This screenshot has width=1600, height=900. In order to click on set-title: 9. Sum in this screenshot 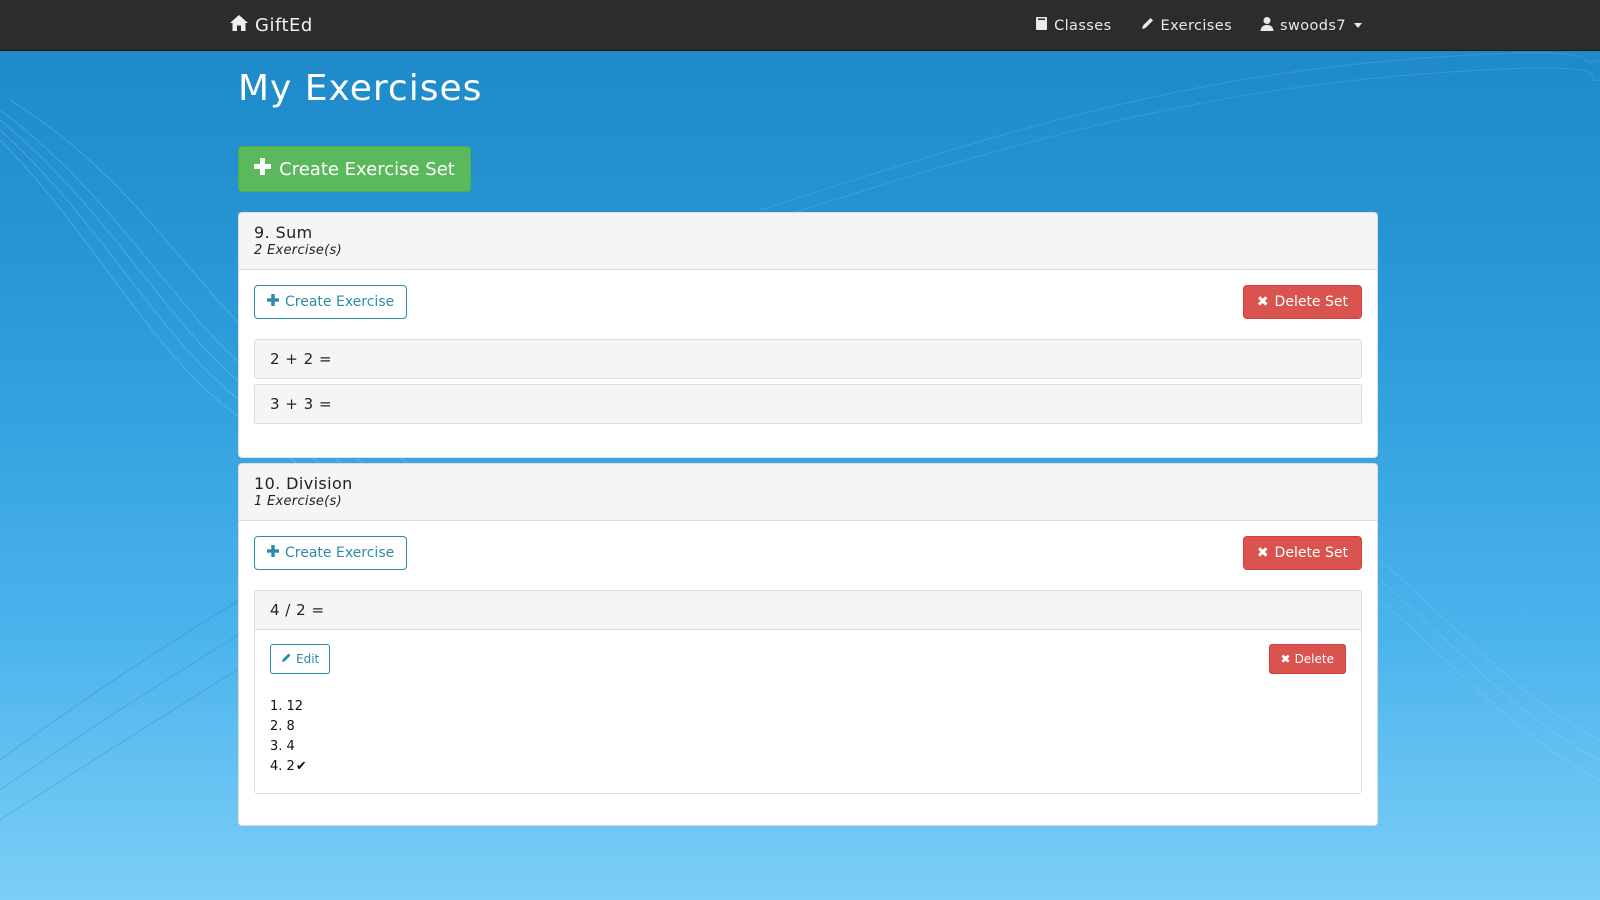, I will do `click(283, 232)`.